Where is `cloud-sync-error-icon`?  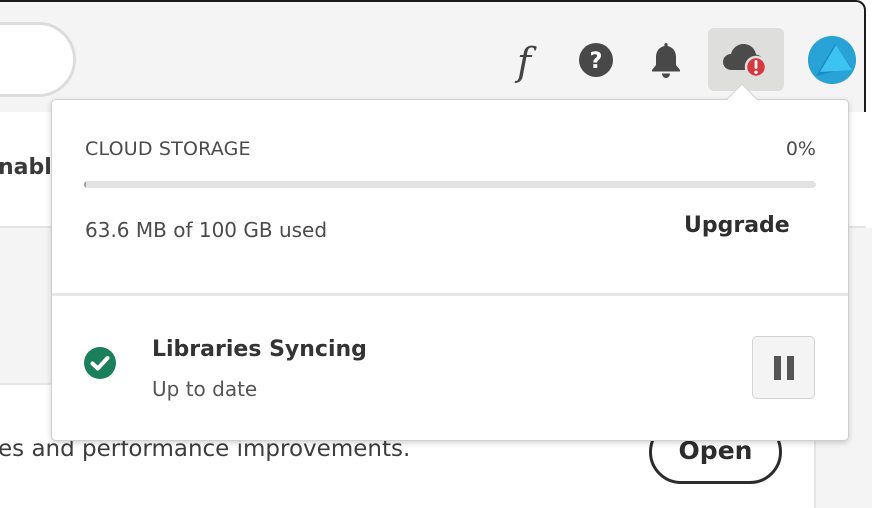 cloud-sync-error-icon is located at coordinates (745, 60).